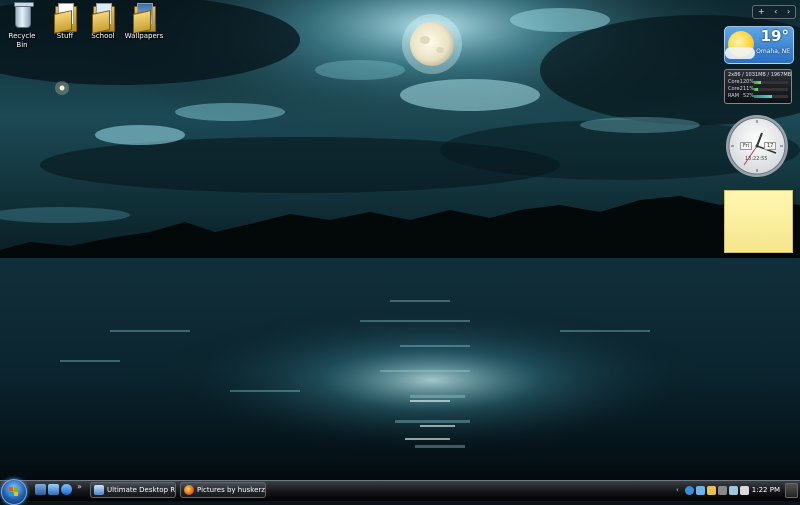  Describe the element at coordinates (22, 40) in the screenshot. I see `desktop-icon-label: Recycle Bin` at that location.